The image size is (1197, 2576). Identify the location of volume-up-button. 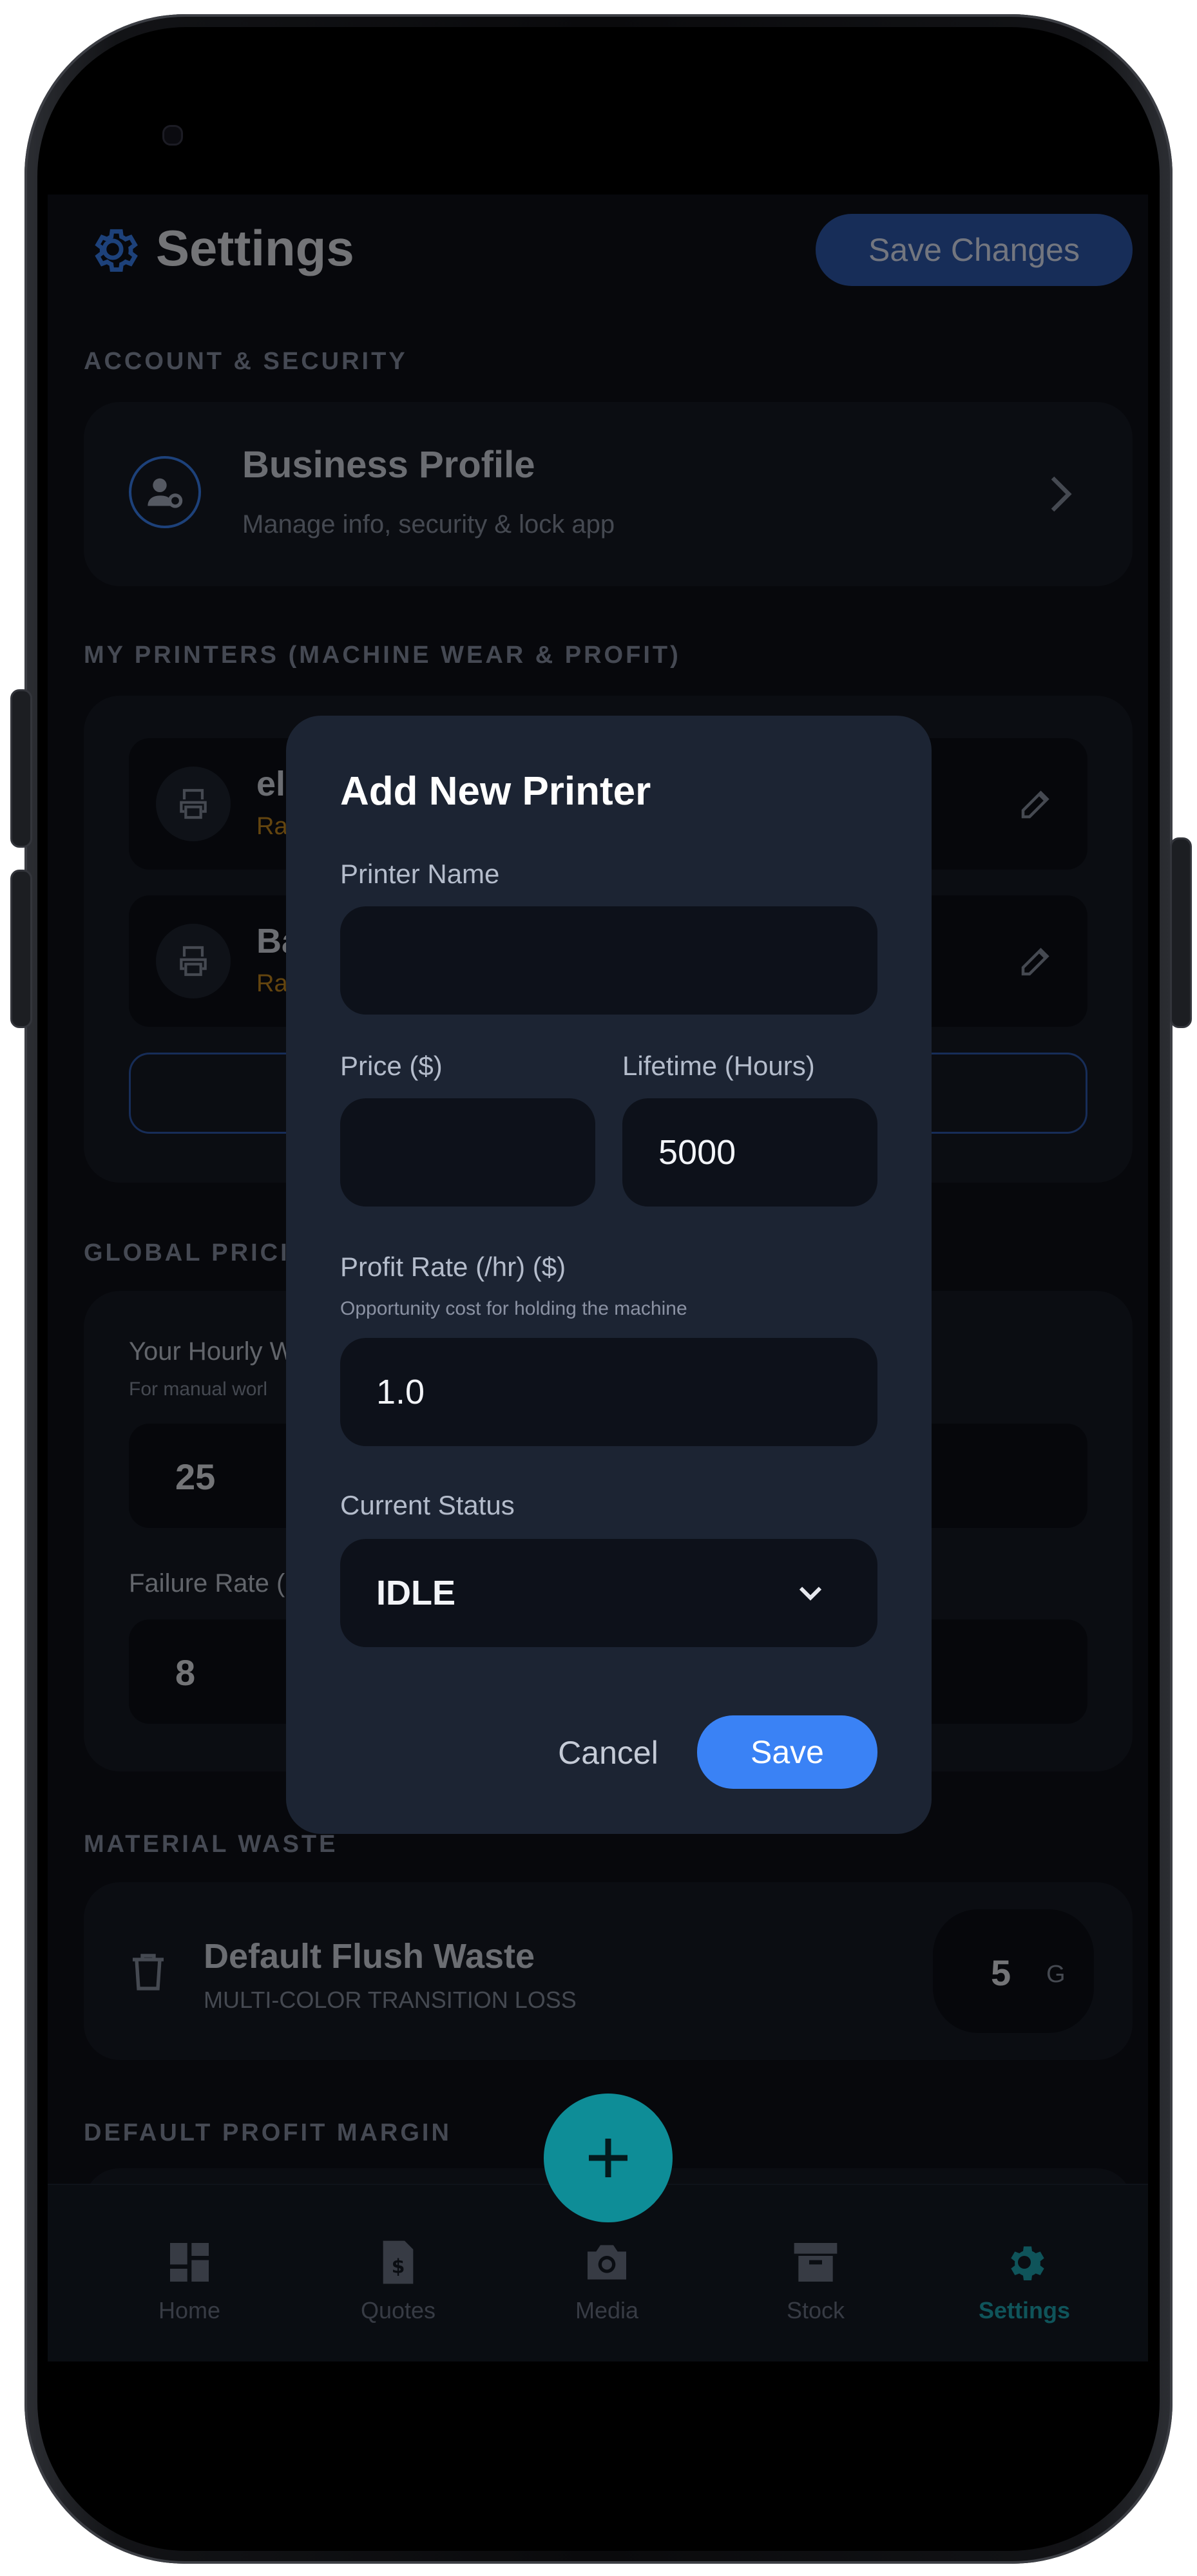
(21, 768).